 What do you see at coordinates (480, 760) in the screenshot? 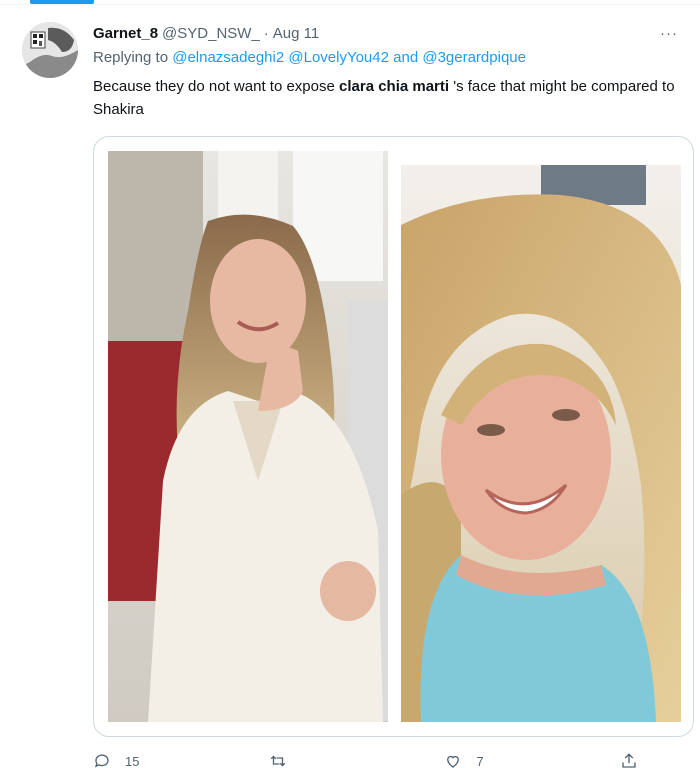
I see `like-count: 7` at bounding box center [480, 760].